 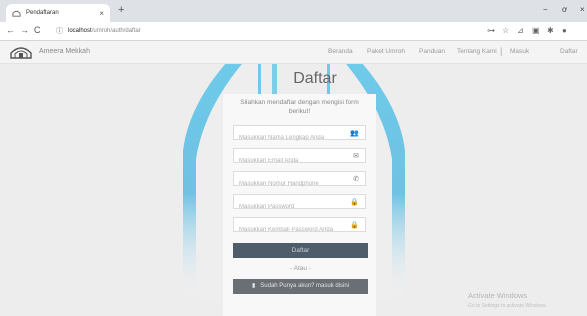 What do you see at coordinates (121, 10) in the screenshot?
I see `new-tab-button: +` at bounding box center [121, 10].